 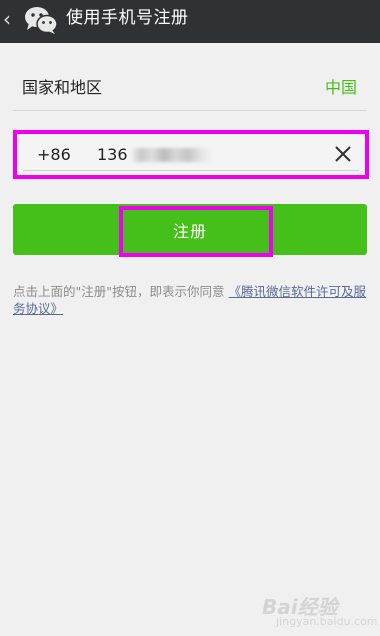 I want to click on close-icon, so click(x=343, y=154).